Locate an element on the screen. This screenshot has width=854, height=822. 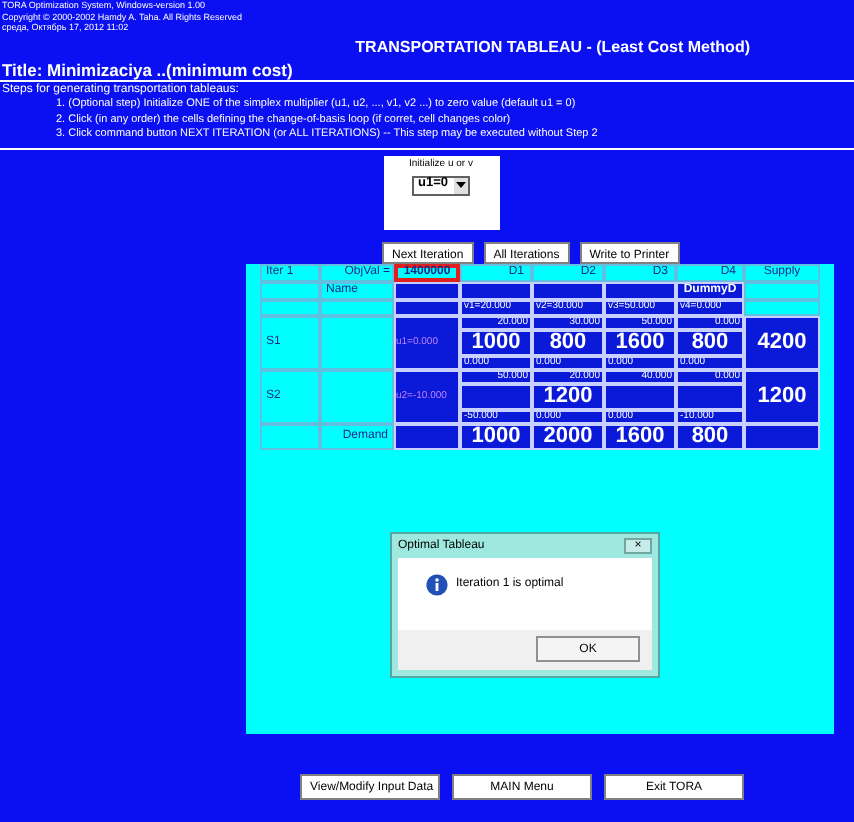
allocation-value: 1200 is located at coordinates (568, 396).